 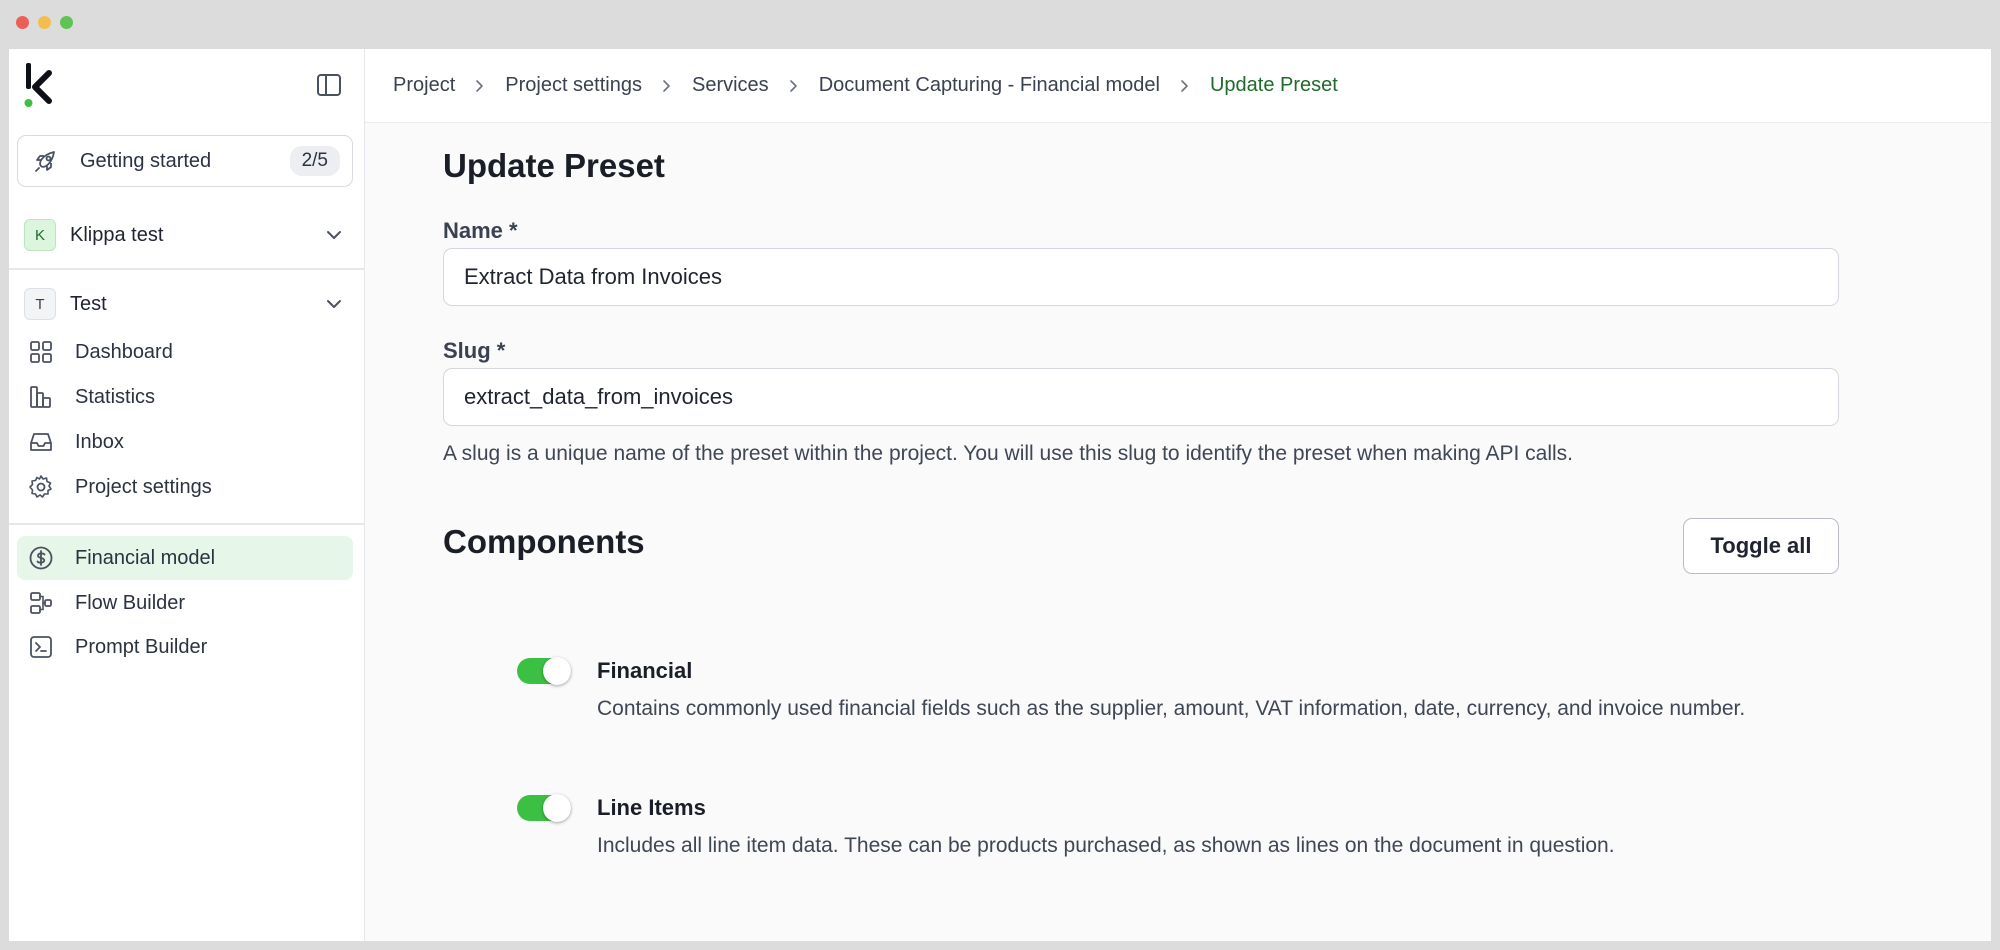 I want to click on sidebar-item-prompt-builder: Prompt Builder, so click(x=185, y=647).